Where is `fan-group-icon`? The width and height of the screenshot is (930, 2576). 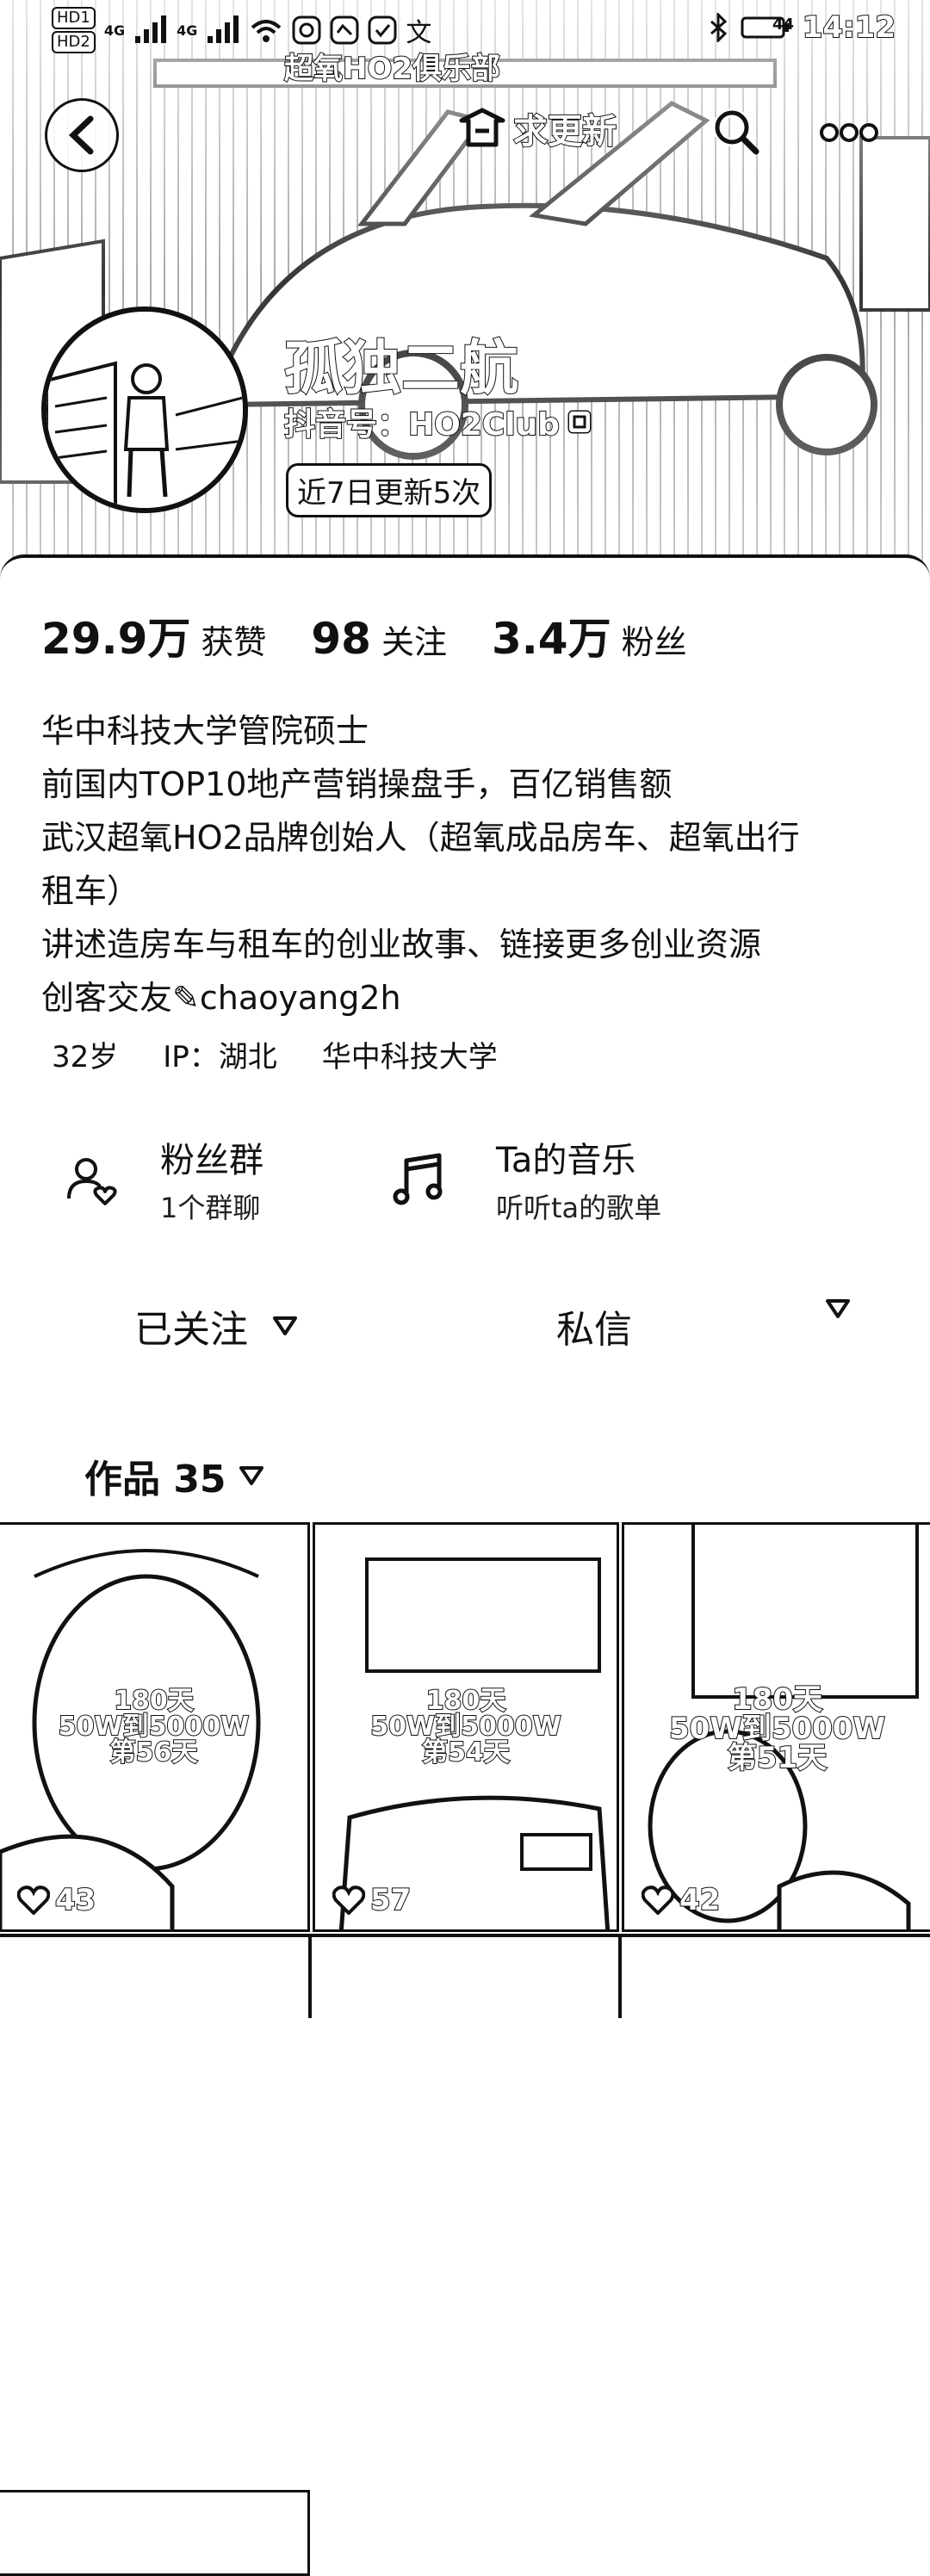
fan-group-icon is located at coordinates (92, 1182).